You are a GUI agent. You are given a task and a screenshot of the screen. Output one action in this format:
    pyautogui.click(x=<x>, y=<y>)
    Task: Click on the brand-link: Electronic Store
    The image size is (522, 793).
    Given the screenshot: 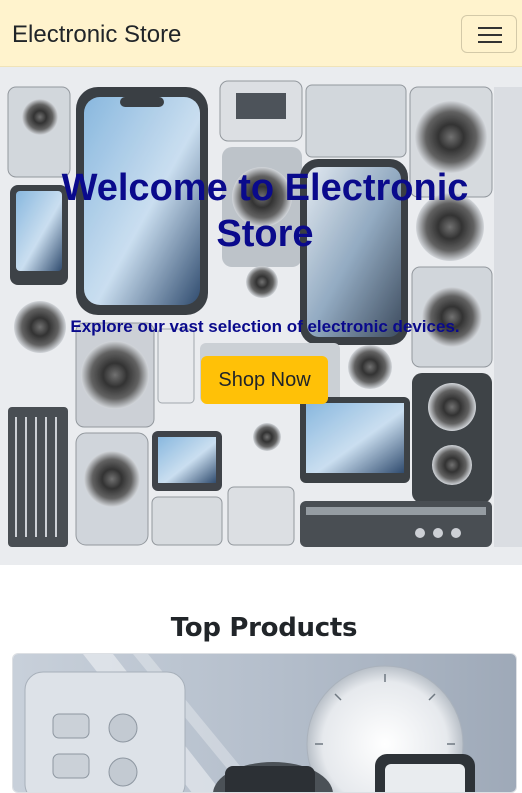 What is the action you would take?
    pyautogui.click(x=96, y=35)
    